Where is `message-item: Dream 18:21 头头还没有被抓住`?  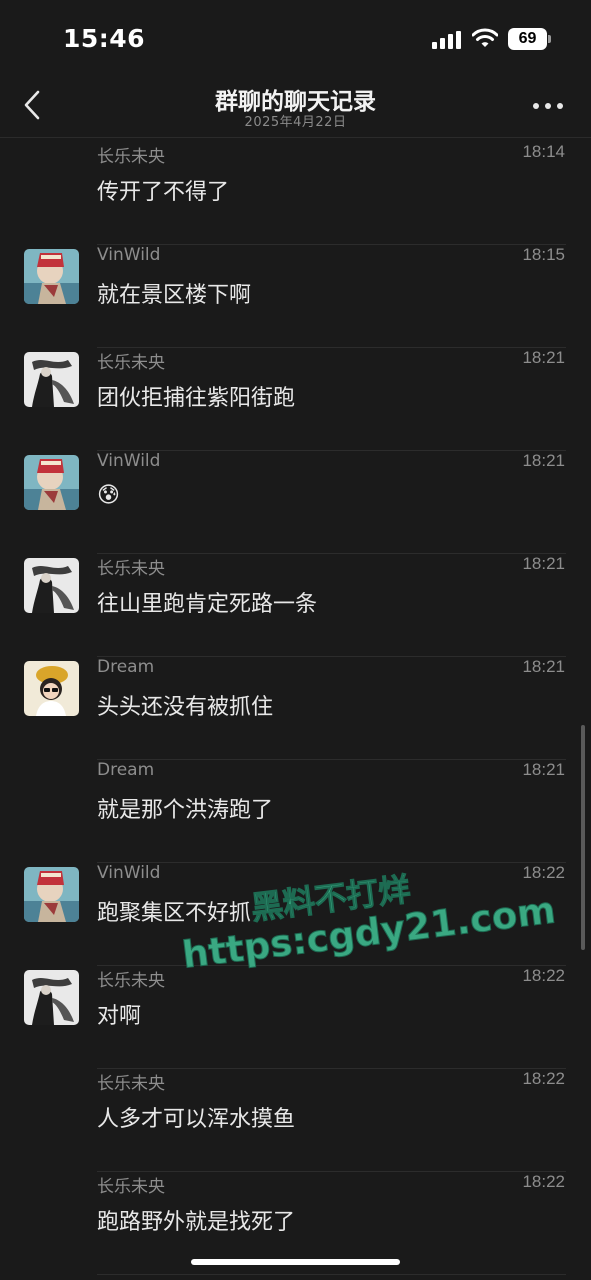 message-item: Dream 18:21 头头还没有被抓住 is located at coordinates (295, 708).